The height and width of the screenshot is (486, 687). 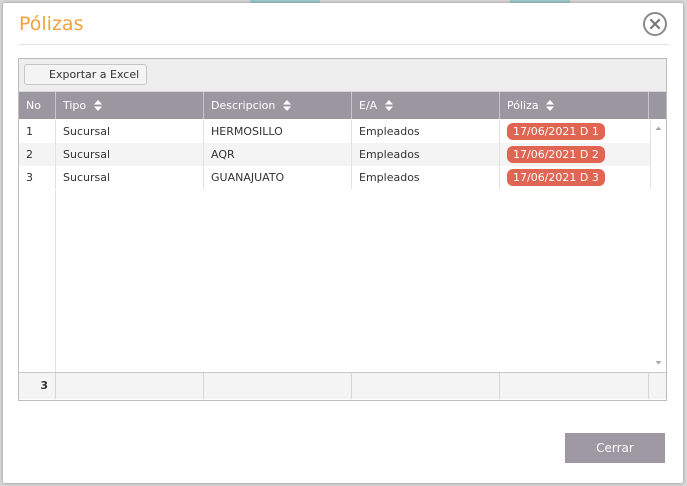 What do you see at coordinates (55, 281) in the screenshot?
I see `column-divider` at bounding box center [55, 281].